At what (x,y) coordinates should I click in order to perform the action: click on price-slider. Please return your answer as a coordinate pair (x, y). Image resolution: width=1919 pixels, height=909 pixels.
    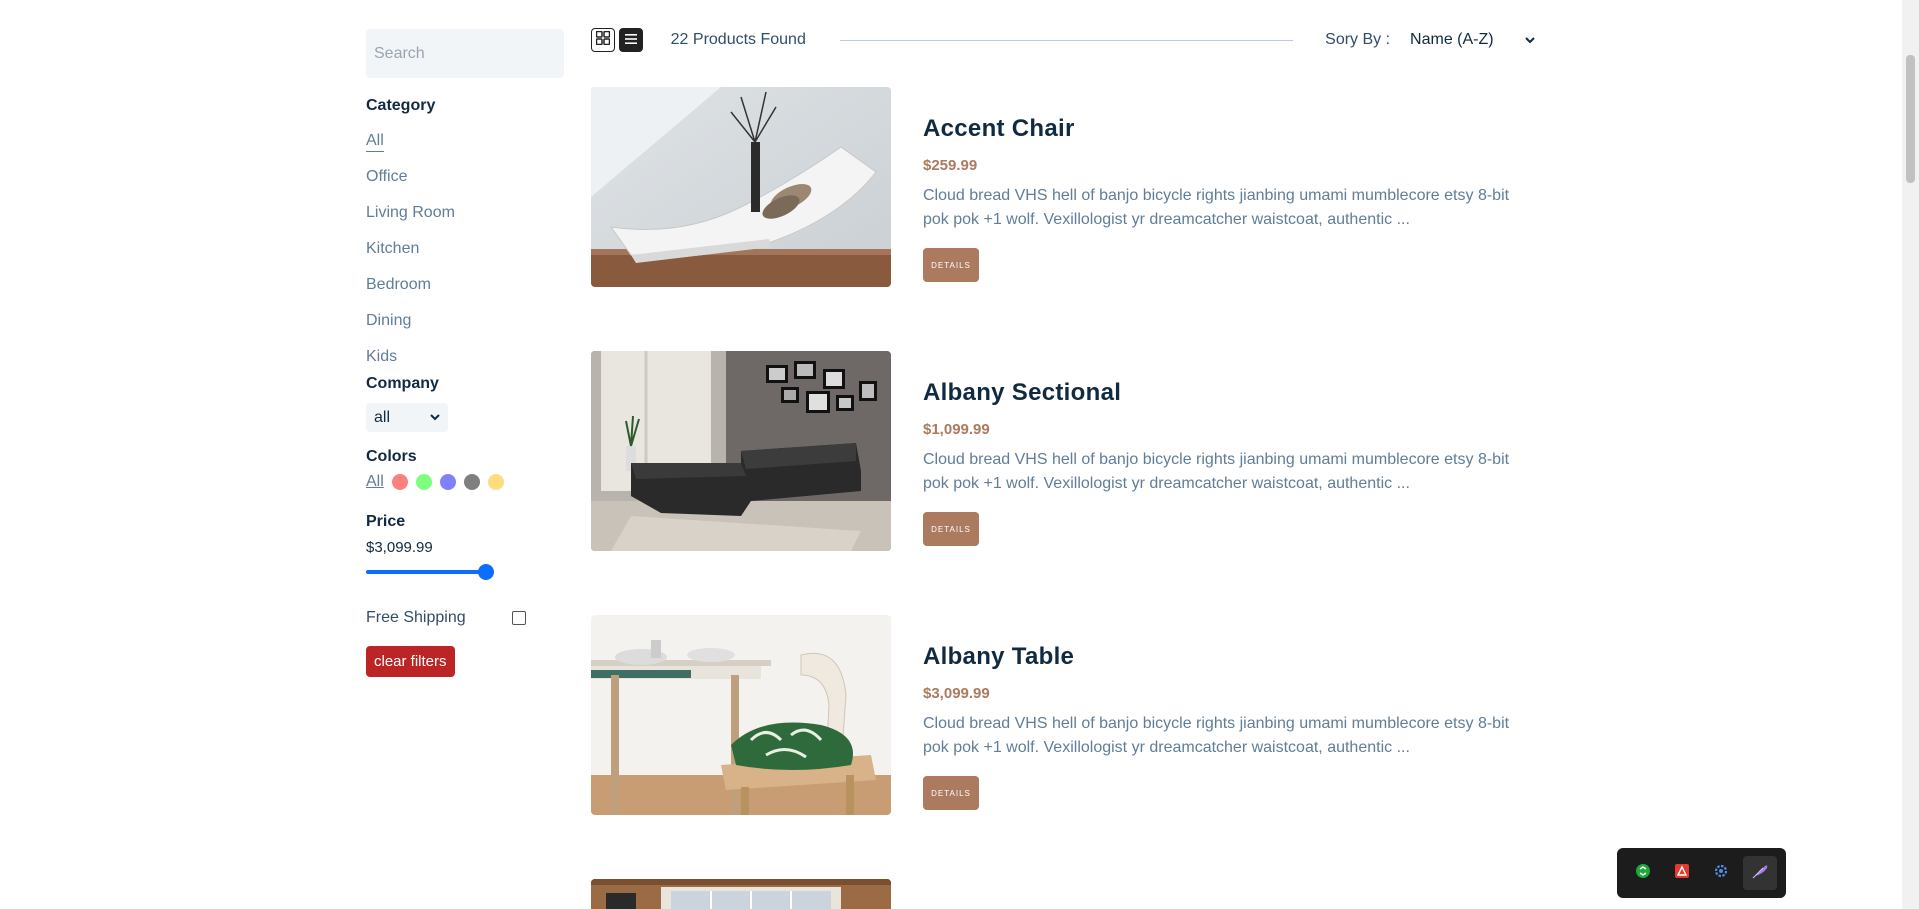
    Looking at the image, I should click on (430, 572).